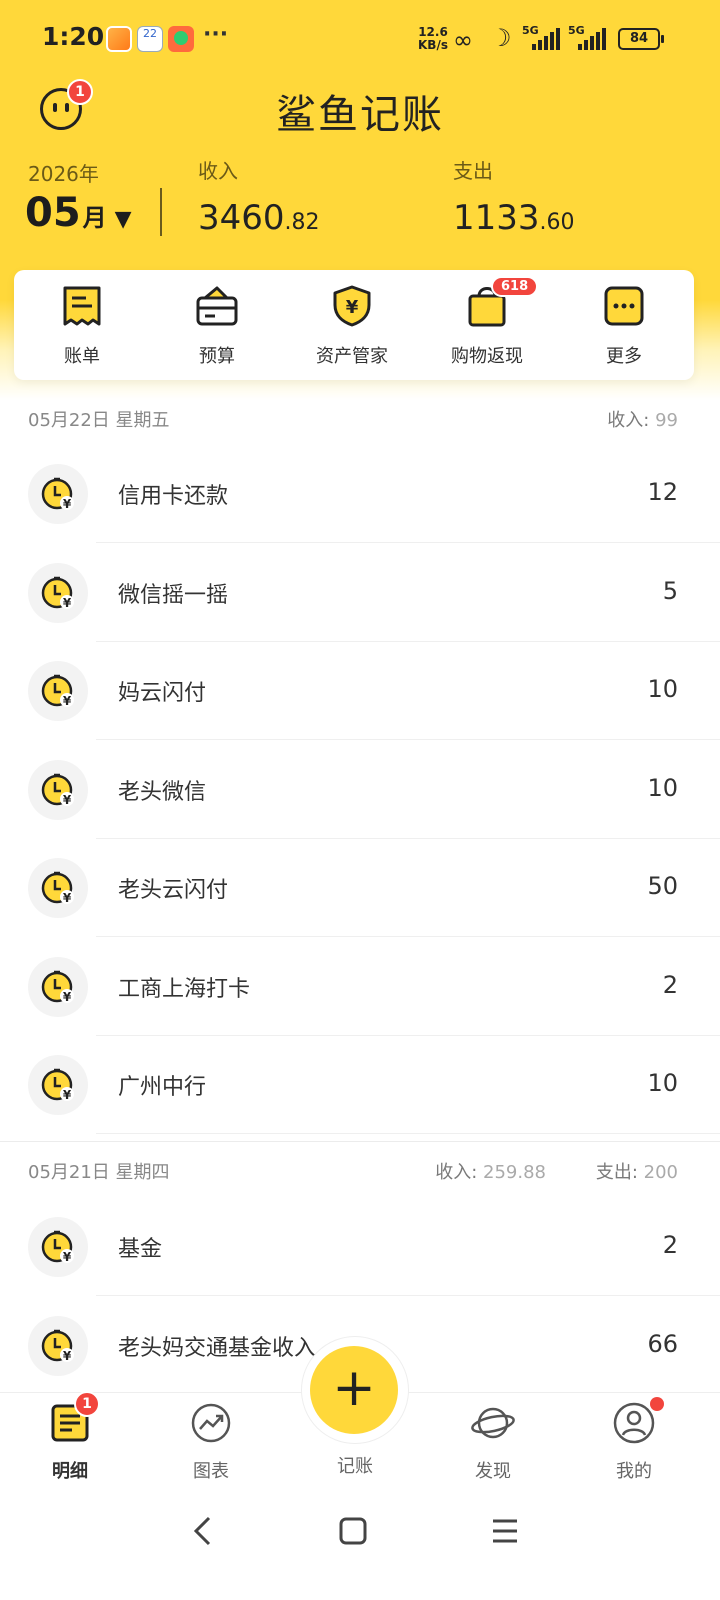  I want to click on day-date: 05月21日 星期四, so click(99, 1172).